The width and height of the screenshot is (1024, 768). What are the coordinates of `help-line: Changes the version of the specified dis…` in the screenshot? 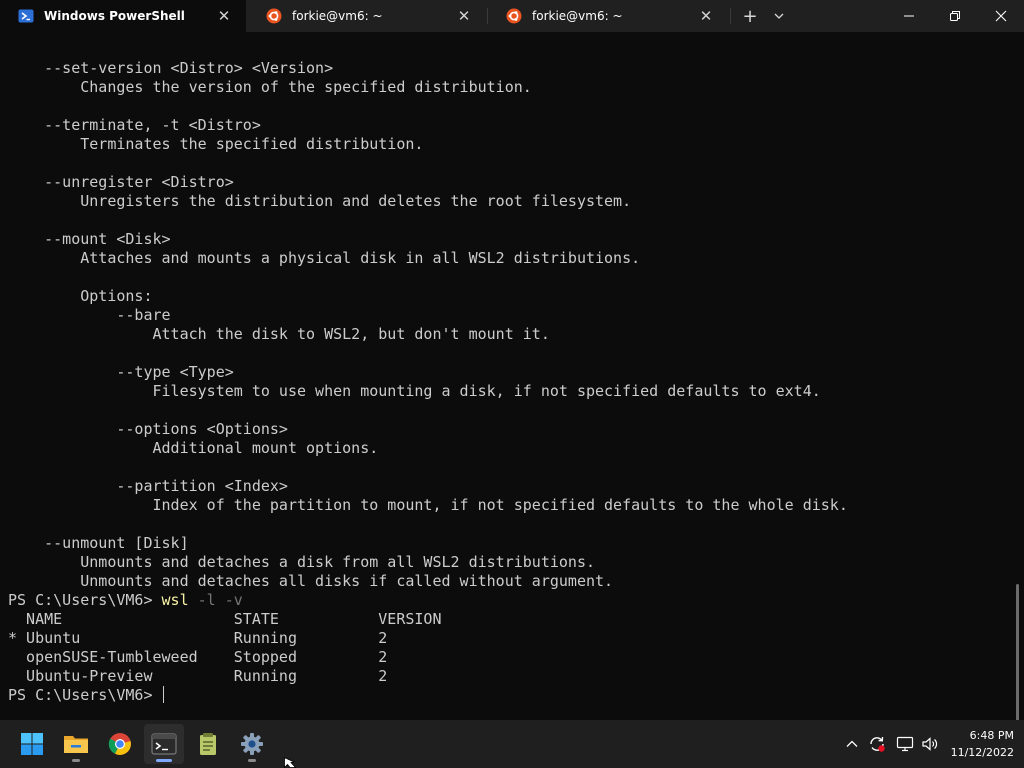 It's located at (270, 87).